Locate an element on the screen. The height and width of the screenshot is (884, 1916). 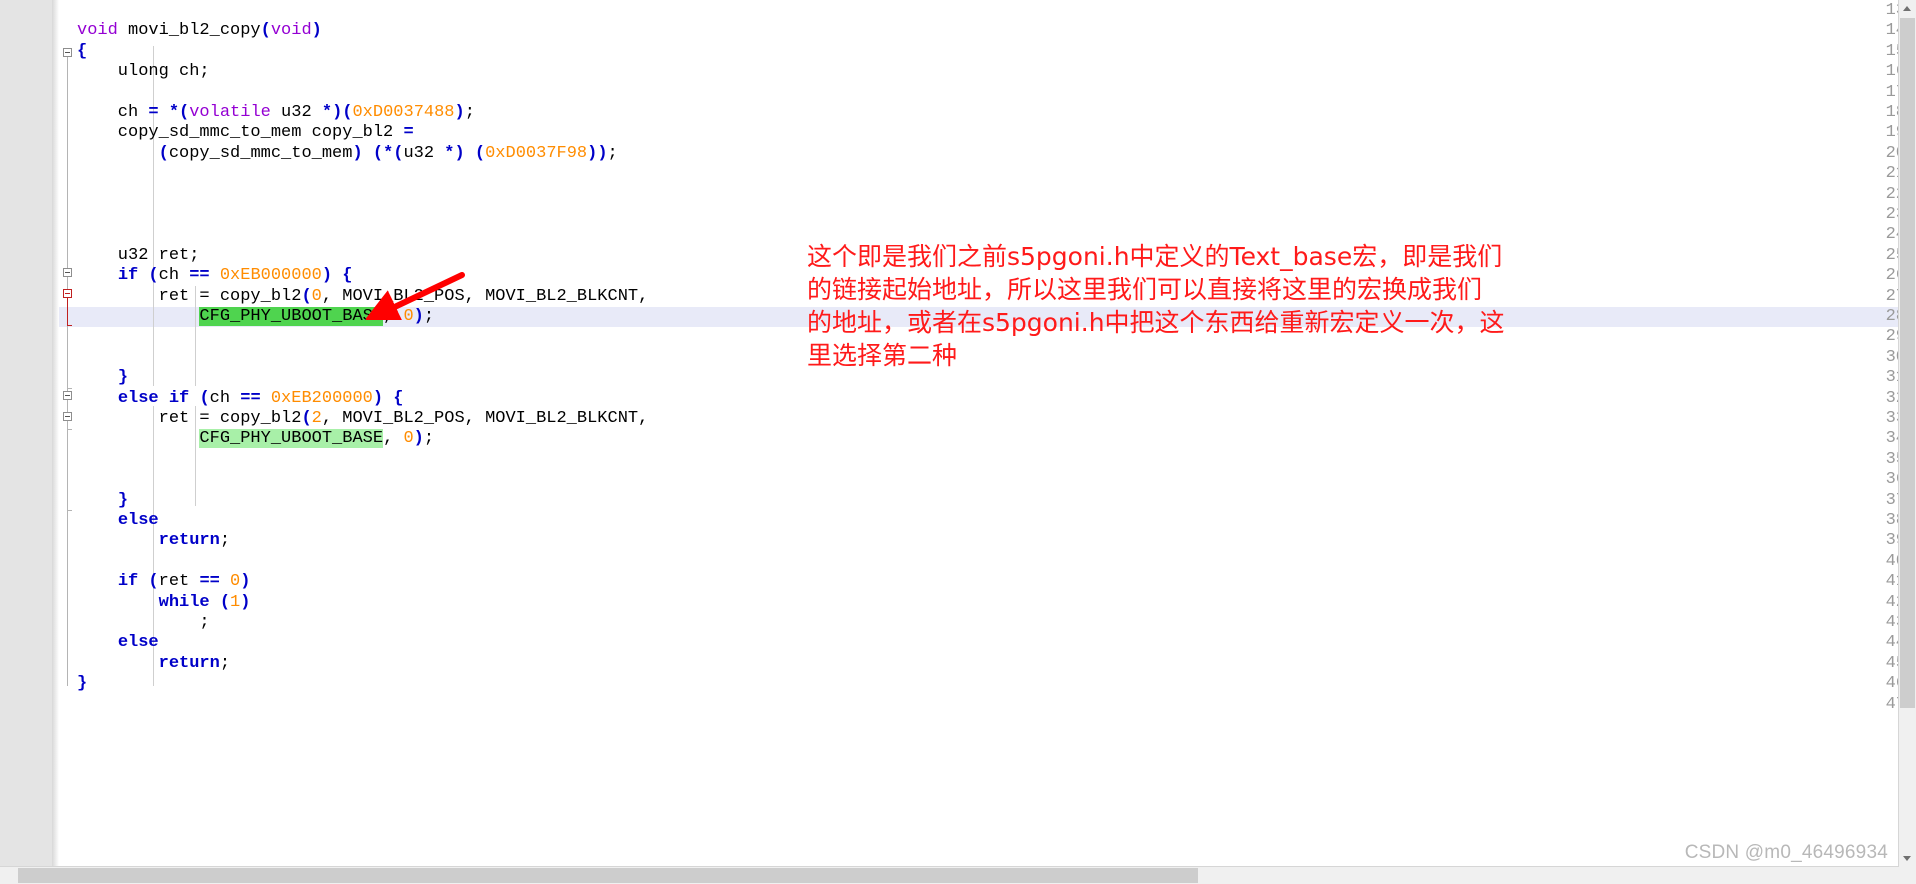
horizontal-scrollbar is located at coordinates (949, 875).